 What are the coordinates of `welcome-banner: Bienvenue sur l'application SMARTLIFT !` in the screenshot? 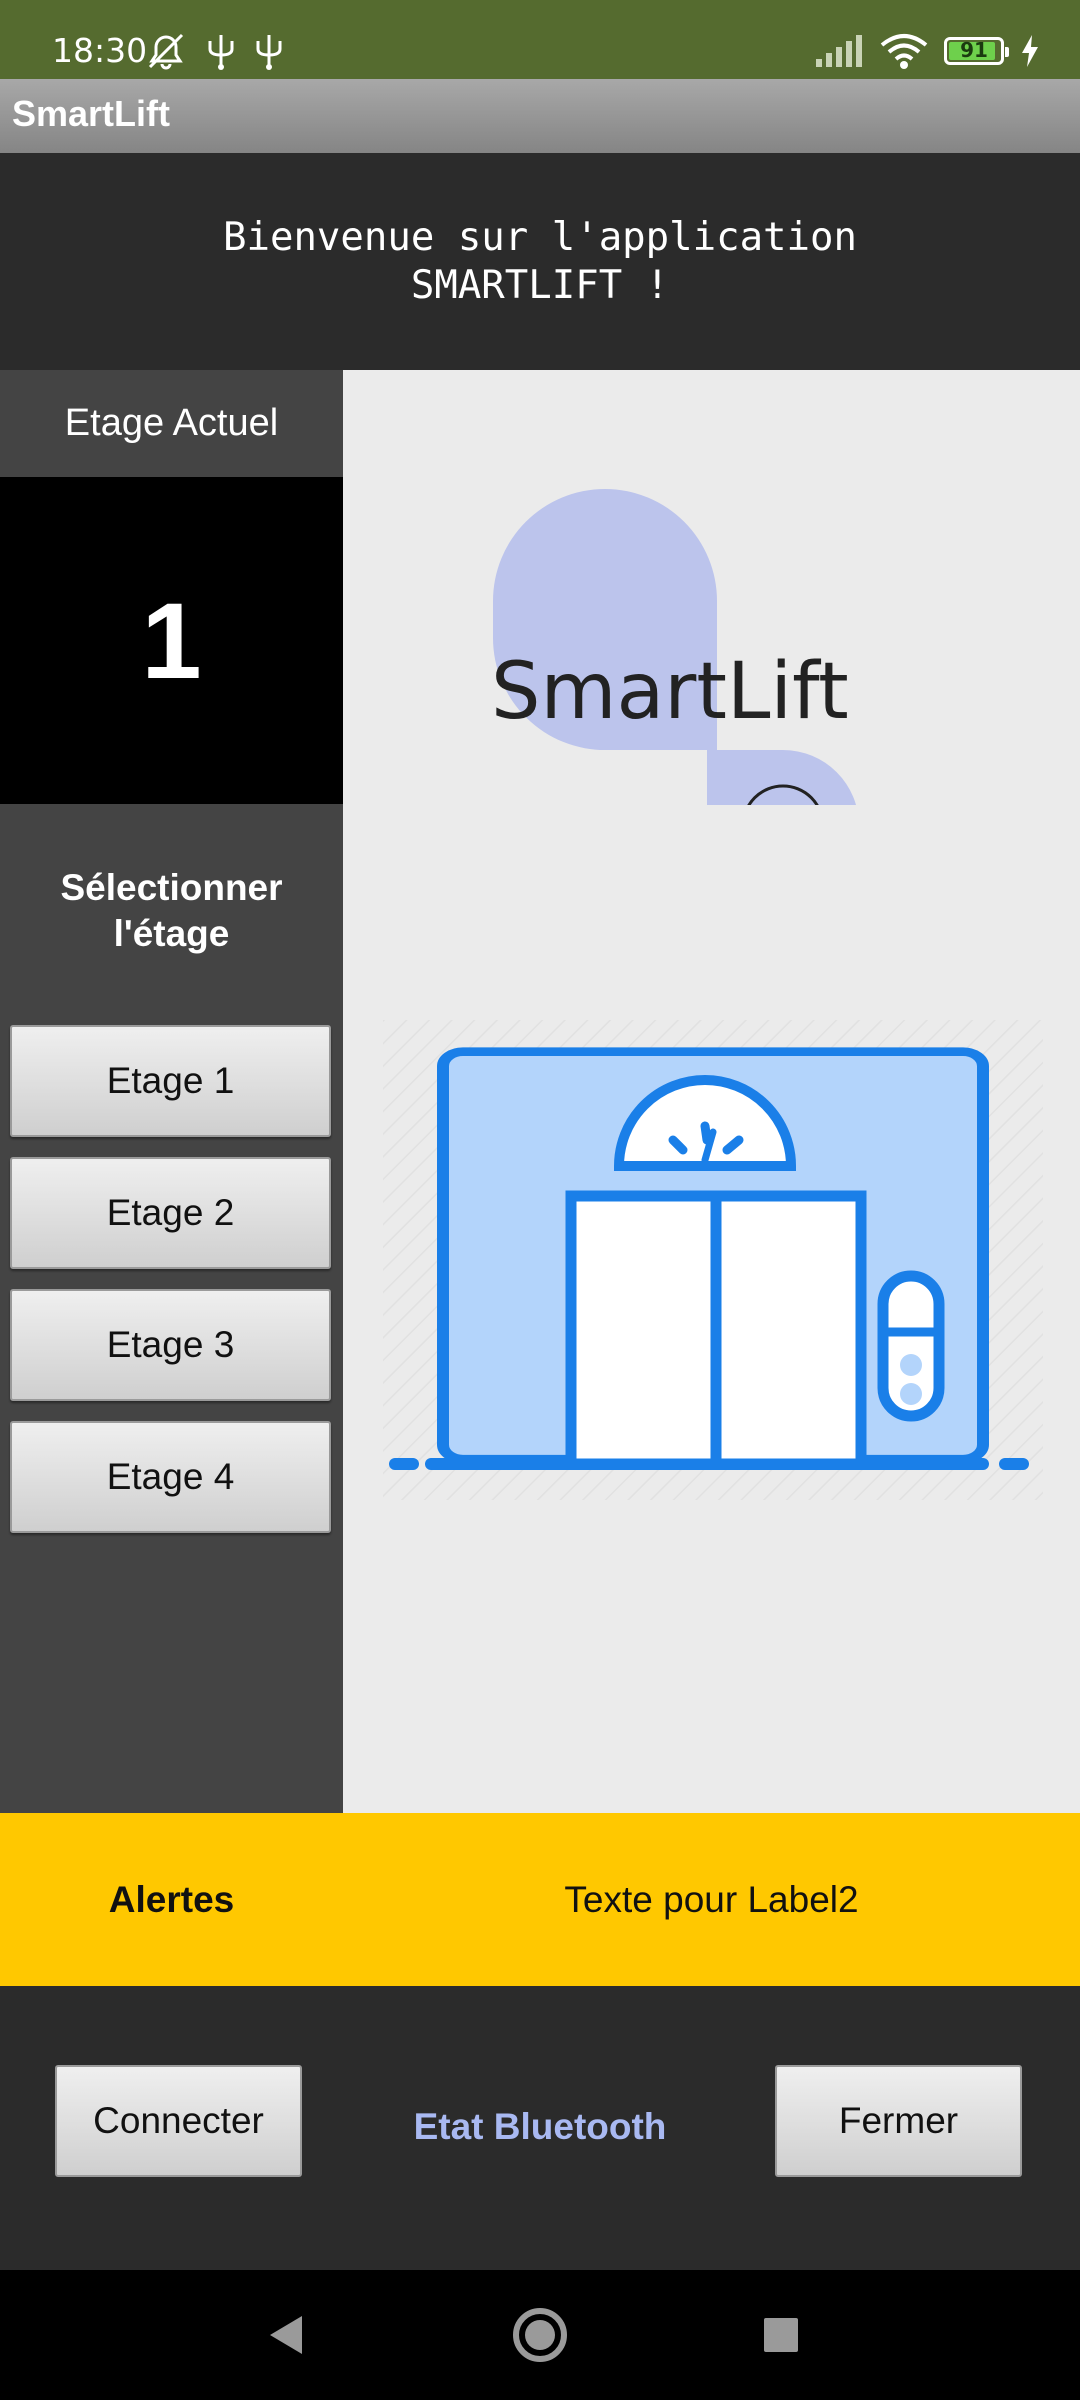 It's located at (540, 261).